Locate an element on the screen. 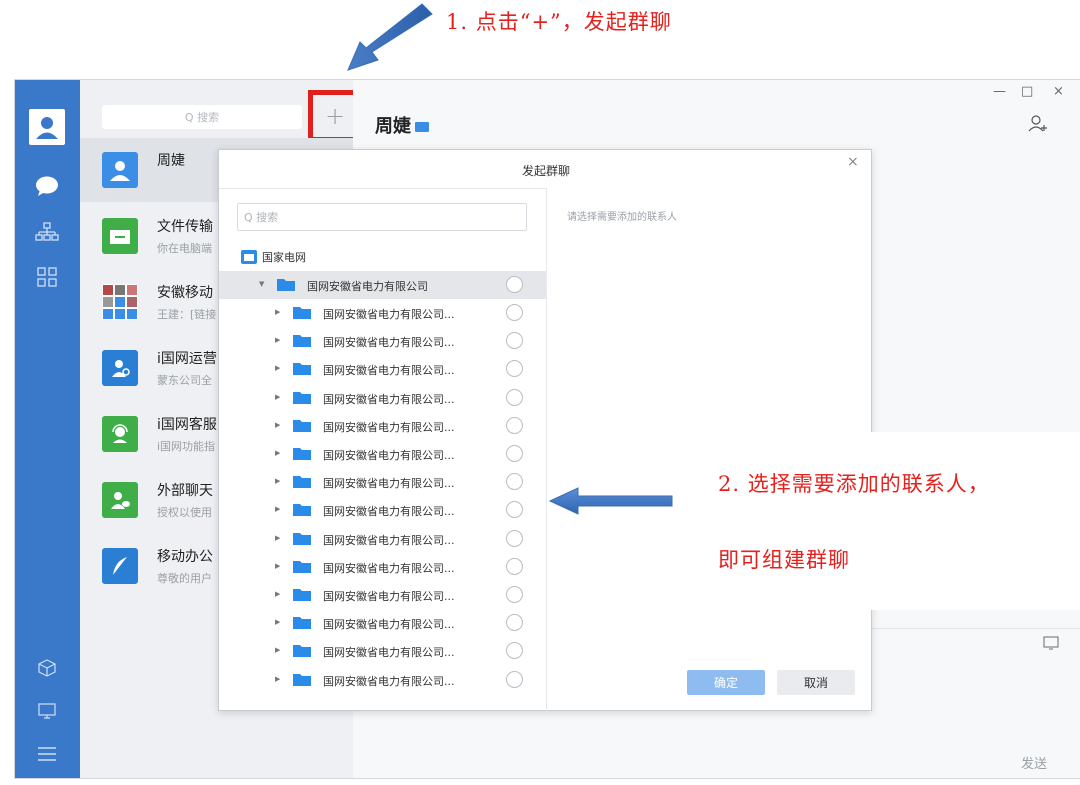  close-button: × is located at coordinates (1058, 91).